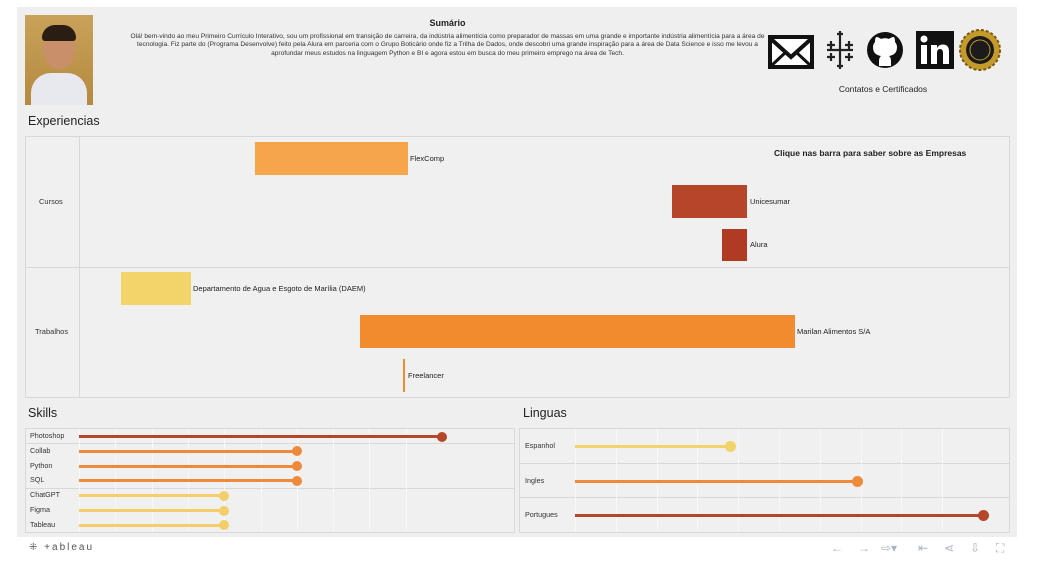 This screenshot has height=562, width=1037. I want to click on skill-bar-photoshop, so click(260, 436).